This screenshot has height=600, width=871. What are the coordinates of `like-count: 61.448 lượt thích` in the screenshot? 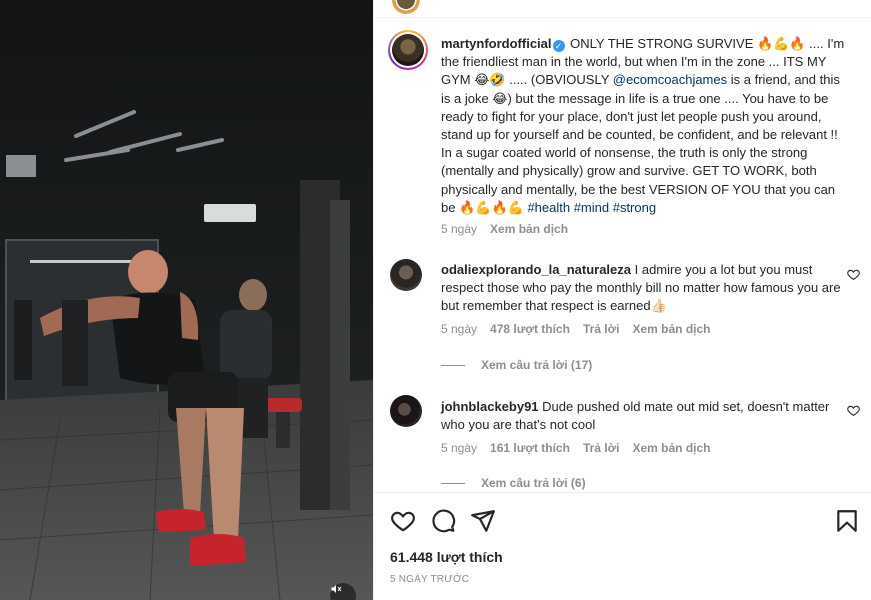 It's located at (446, 557).